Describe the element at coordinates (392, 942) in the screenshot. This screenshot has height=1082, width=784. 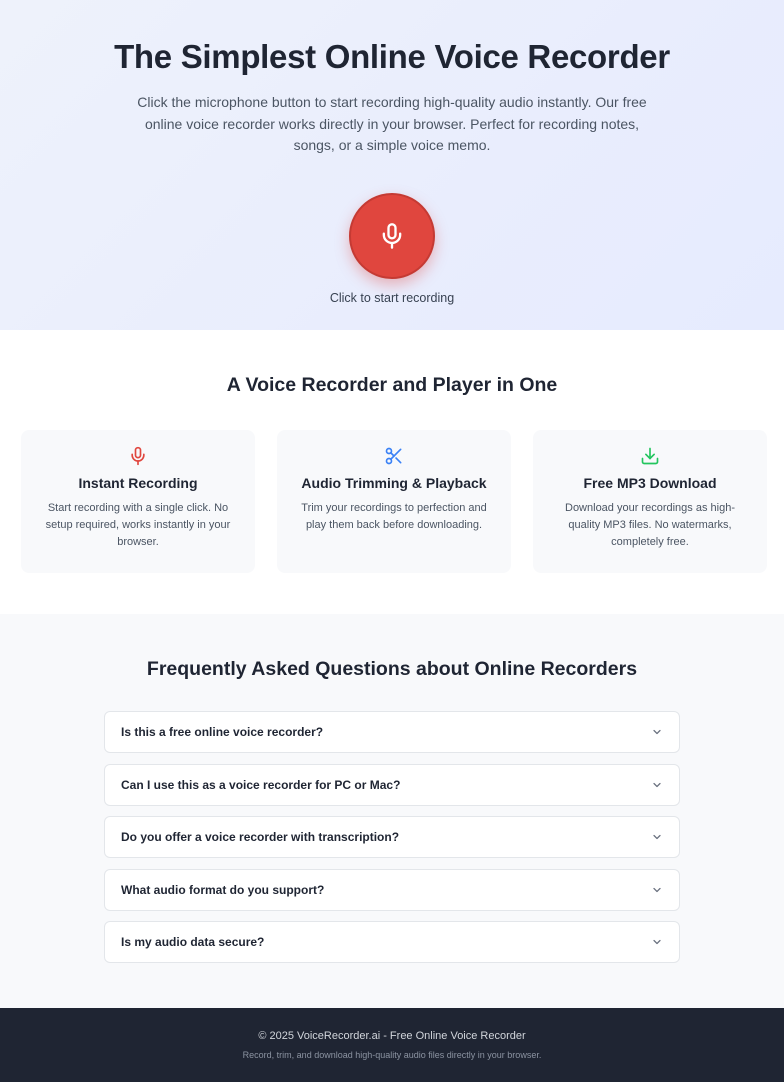
I see `faq-item: Is my audio data secure?` at that location.